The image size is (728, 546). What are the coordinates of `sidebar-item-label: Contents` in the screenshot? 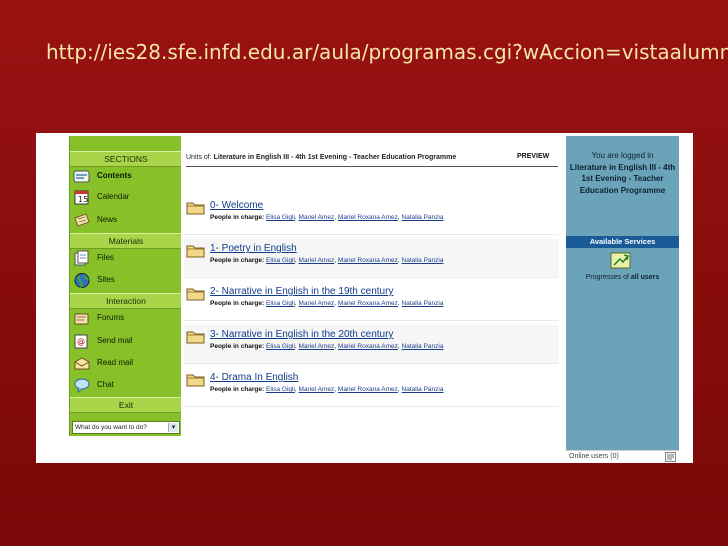 It's located at (114, 175).